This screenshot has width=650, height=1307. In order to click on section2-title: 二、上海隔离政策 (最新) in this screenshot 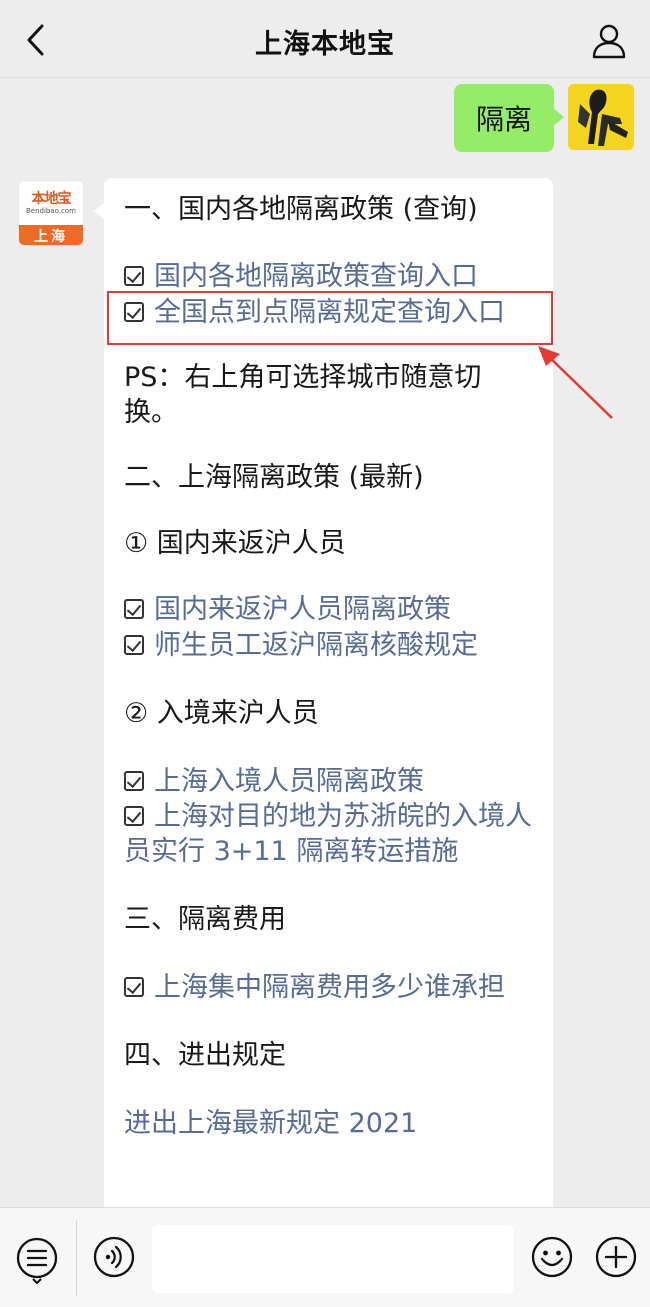, I will do `click(274, 477)`.